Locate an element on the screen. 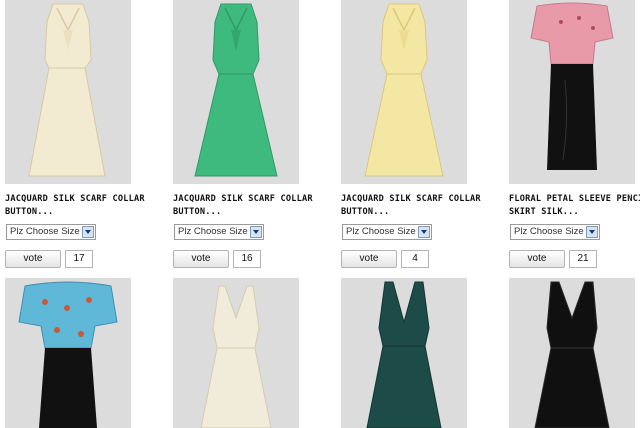  vote-count: 17 is located at coordinates (79, 259).